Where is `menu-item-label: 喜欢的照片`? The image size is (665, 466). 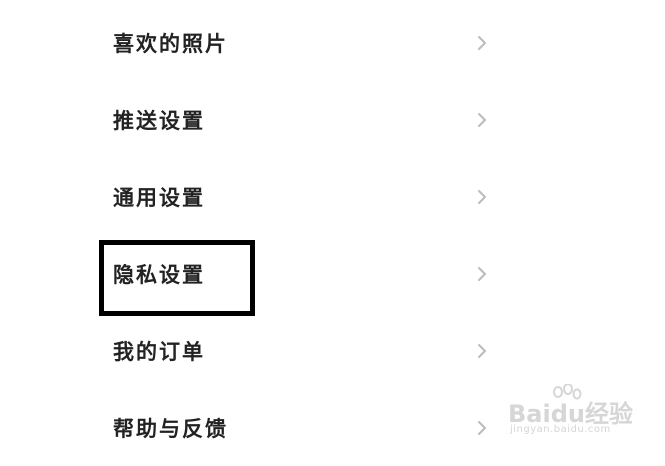
menu-item-label: 喜欢的照片 is located at coordinates (170, 43).